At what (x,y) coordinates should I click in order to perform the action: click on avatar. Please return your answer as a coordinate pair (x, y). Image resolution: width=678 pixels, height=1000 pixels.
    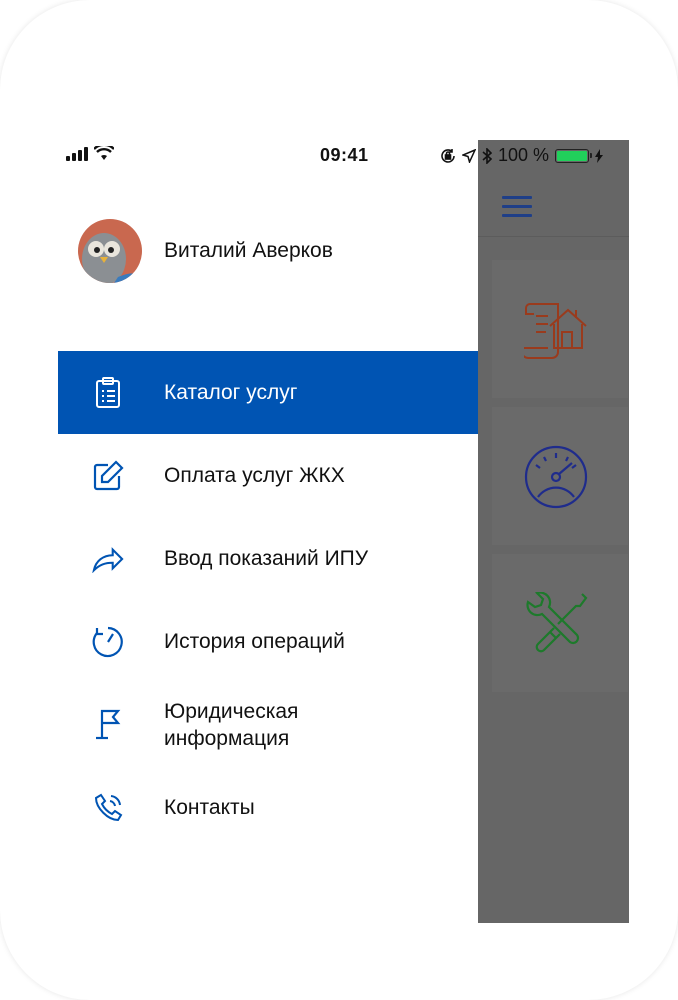
    Looking at the image, I should click on (110, 251).